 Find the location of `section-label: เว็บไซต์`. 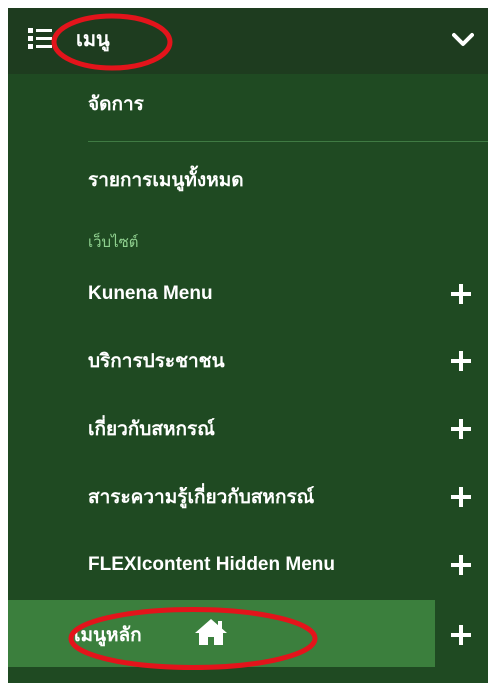

section-label: เว็บไซต์ is located at coordinates (113, 242).